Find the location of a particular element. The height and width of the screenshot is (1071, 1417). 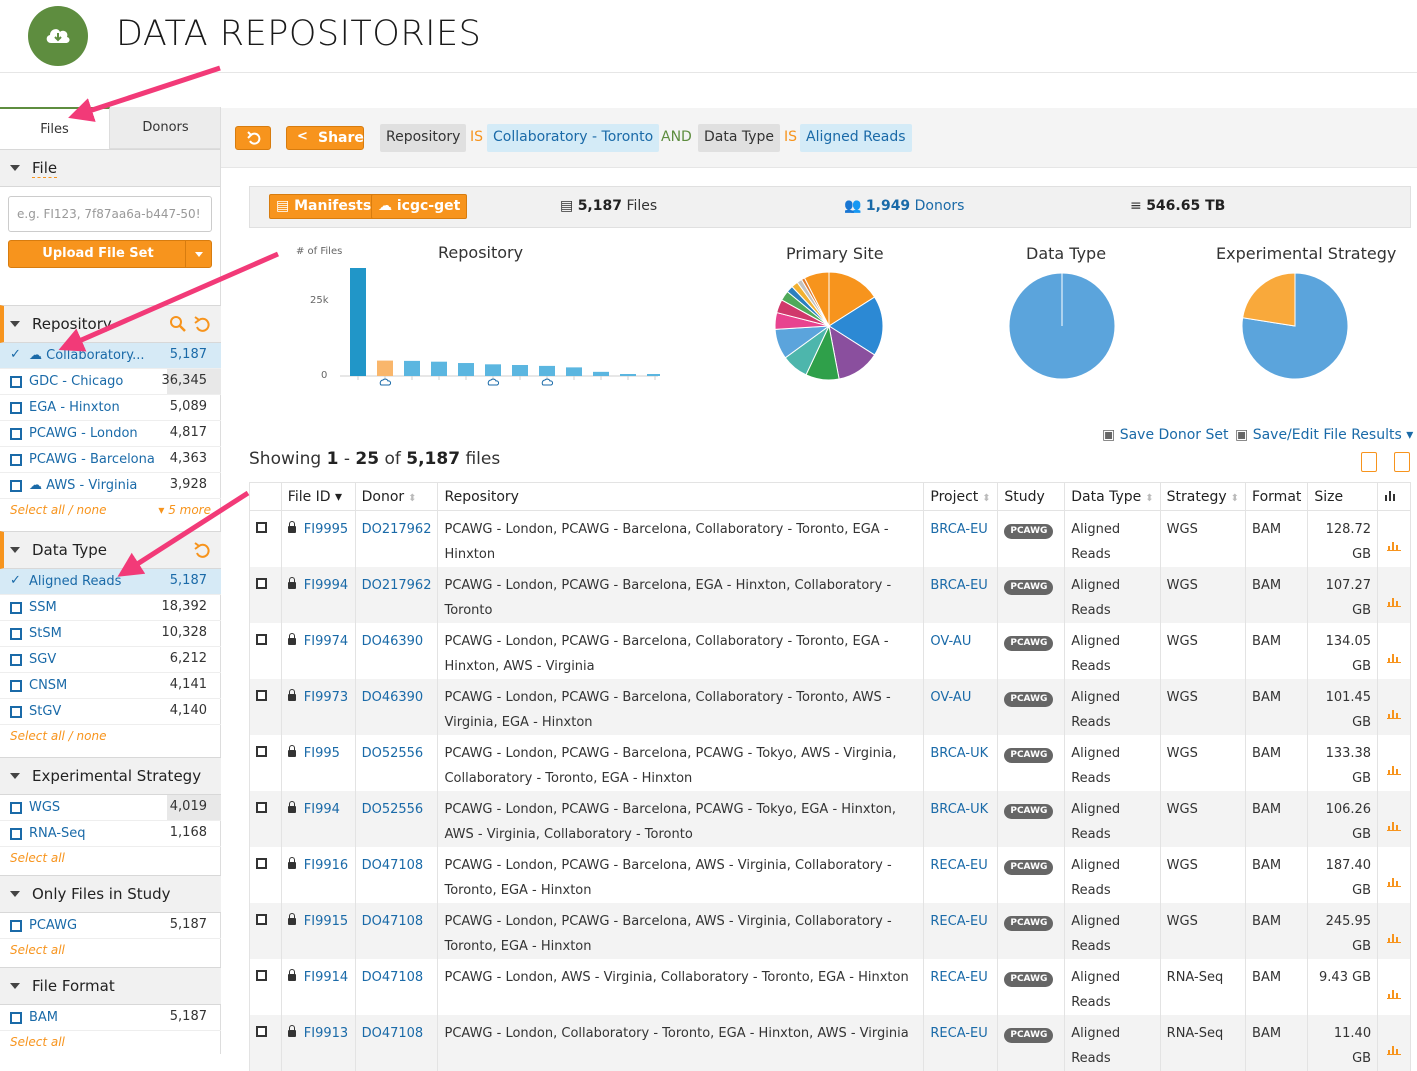

repository-item: GDC - Chicago 36,345 is located at coordinates (110, 382).